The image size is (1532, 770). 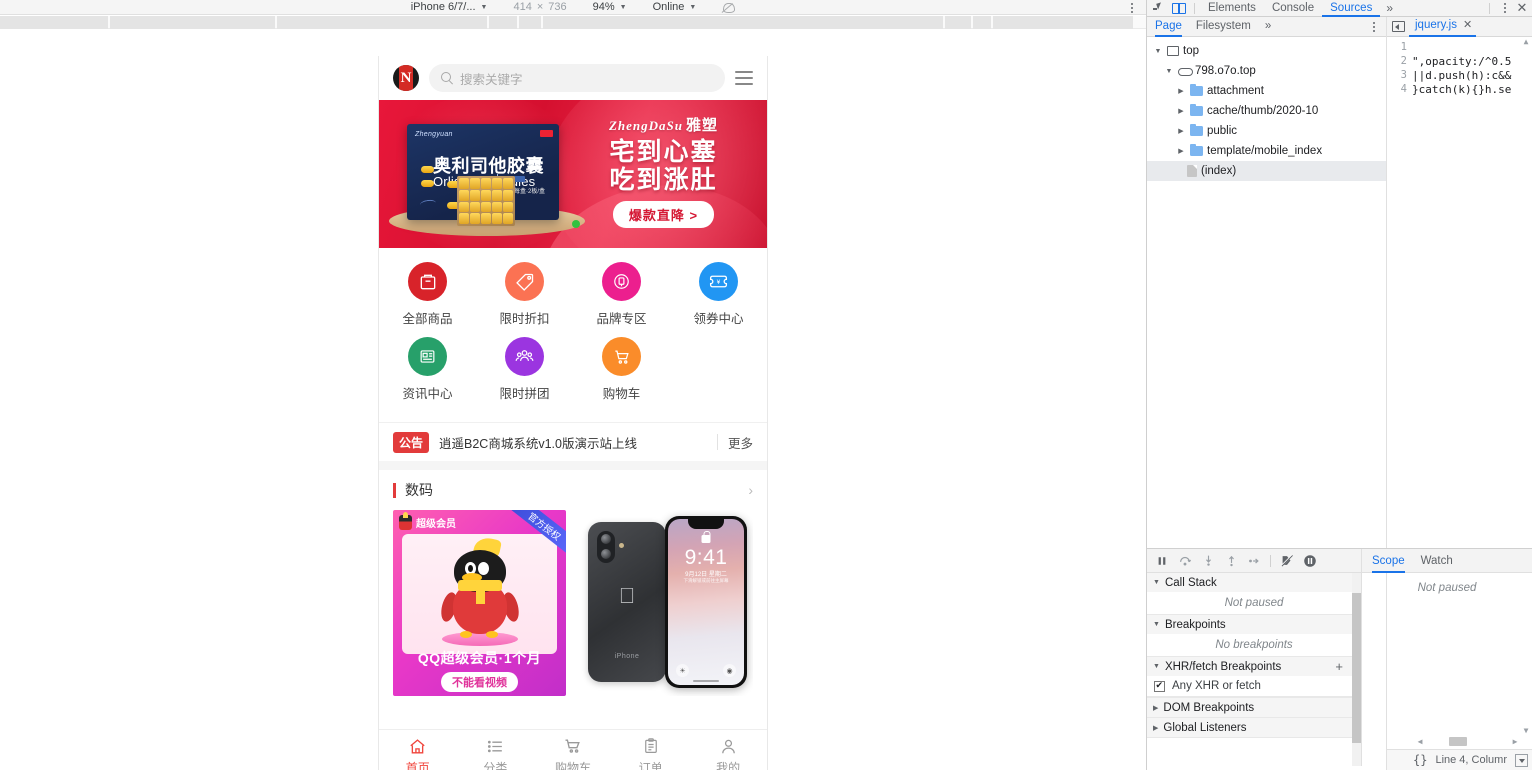 I want to click on scroll-up-icon: ▲, so click(x=1526, y=41).